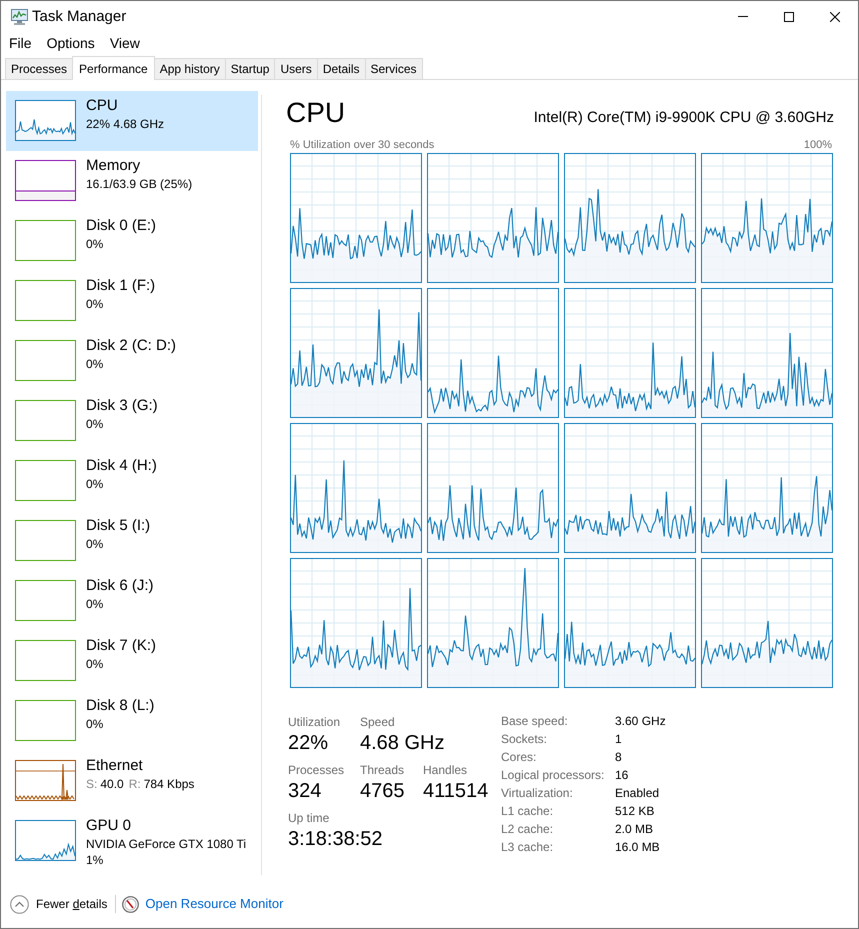  I want to click on stat-label: Utilization, so click(314, 722).